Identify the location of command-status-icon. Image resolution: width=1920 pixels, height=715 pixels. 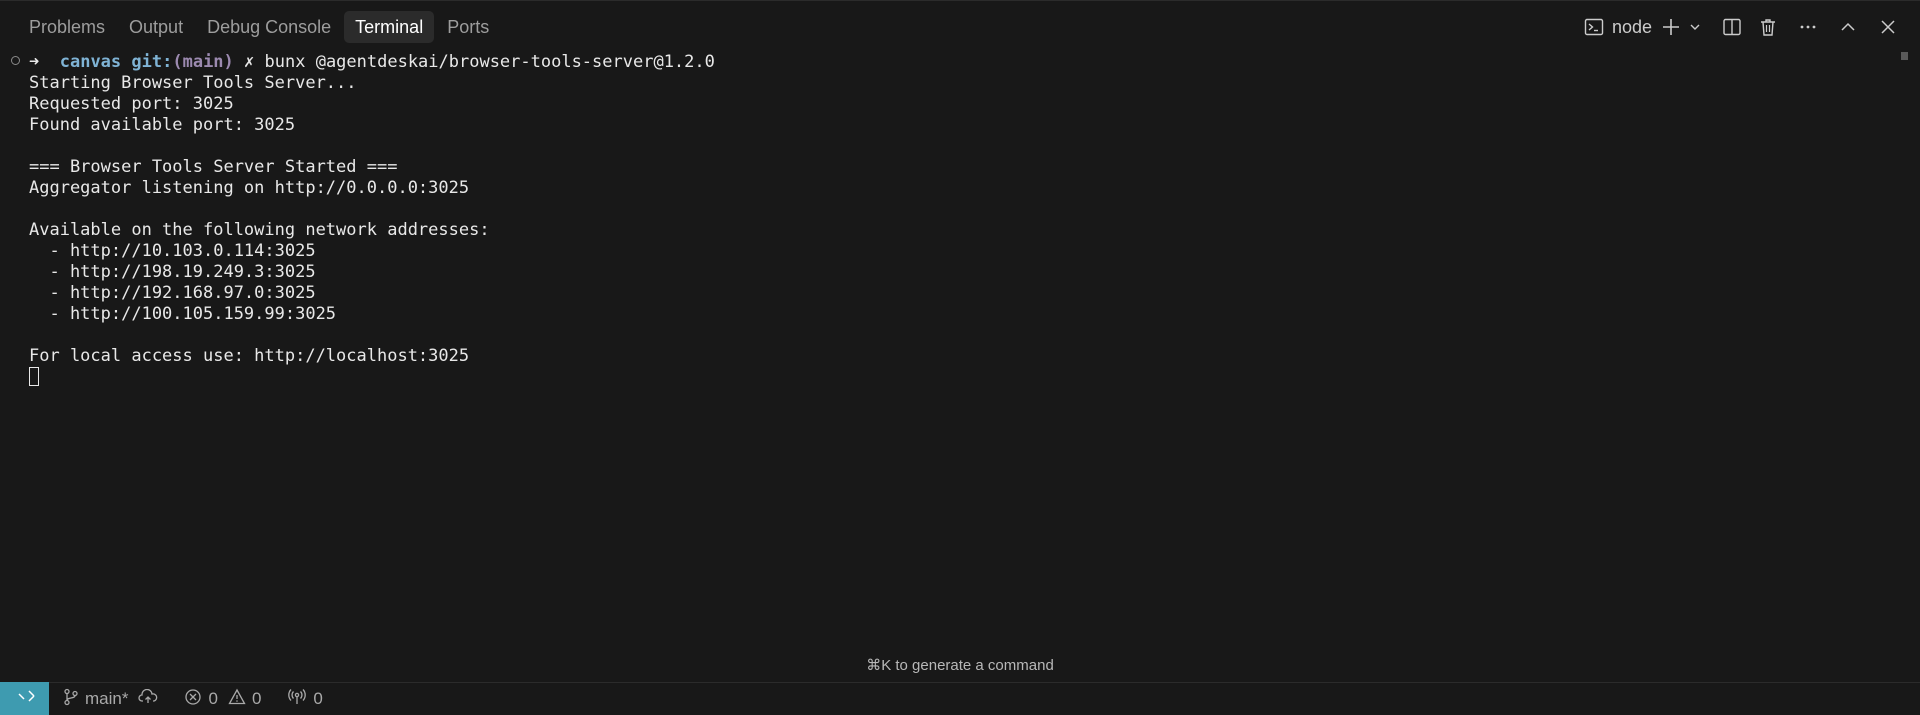
(15, 60).